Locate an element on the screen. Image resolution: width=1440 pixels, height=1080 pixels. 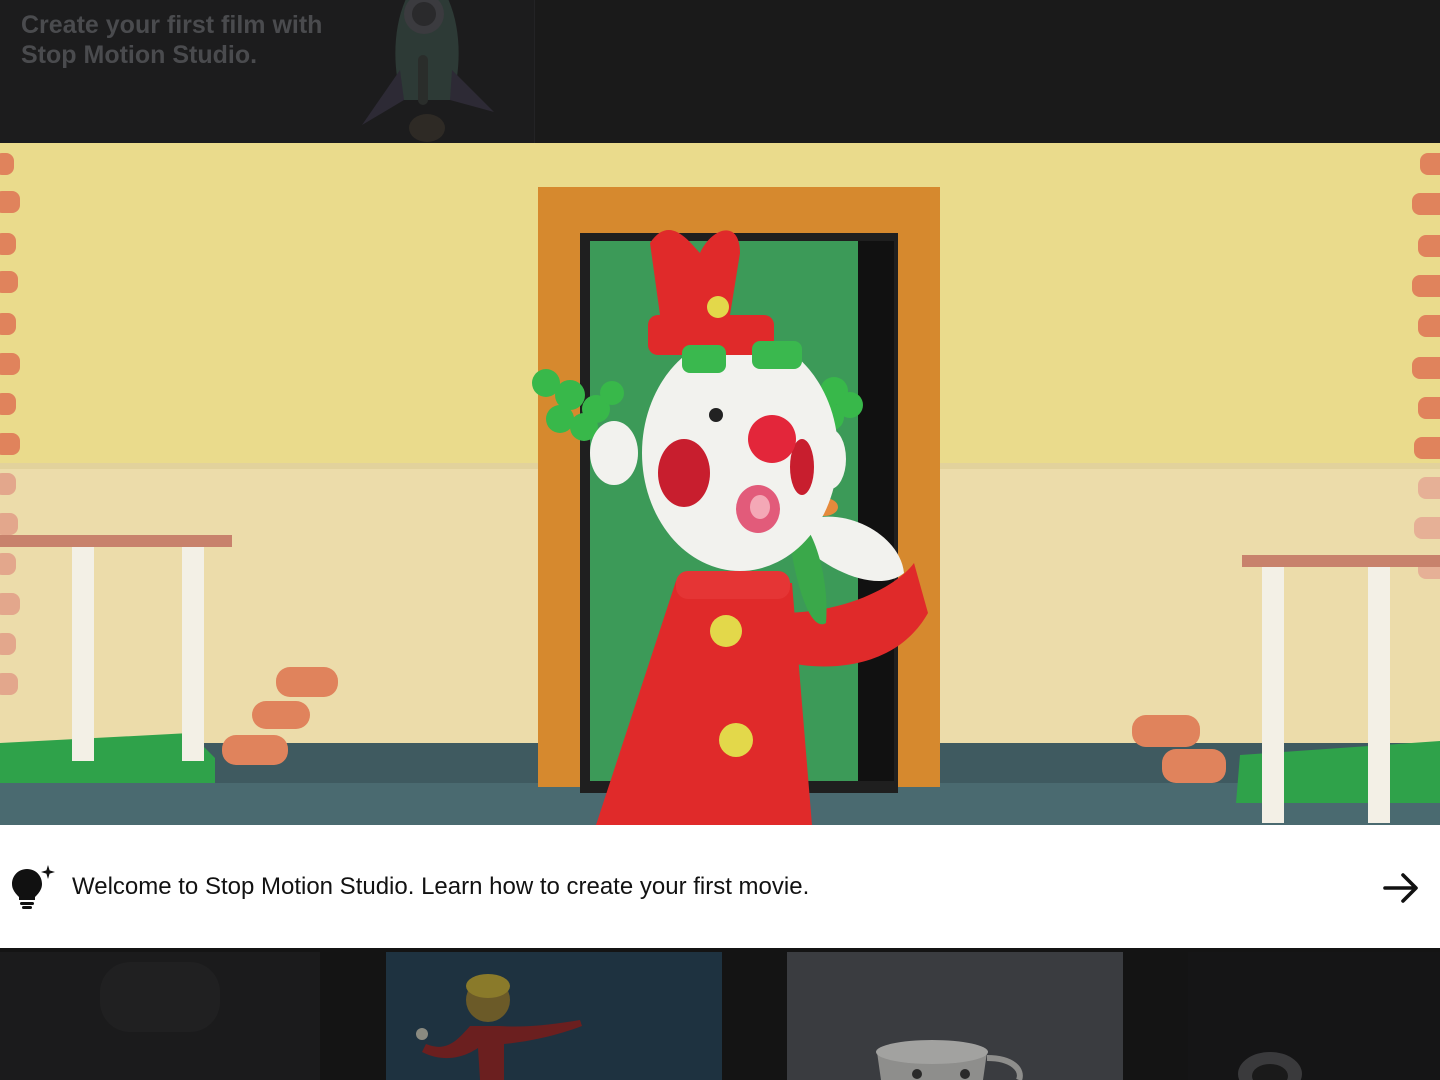
rocket-icon: ✦ ✦ ✦ ✦ is located at coordinates (428, 71).